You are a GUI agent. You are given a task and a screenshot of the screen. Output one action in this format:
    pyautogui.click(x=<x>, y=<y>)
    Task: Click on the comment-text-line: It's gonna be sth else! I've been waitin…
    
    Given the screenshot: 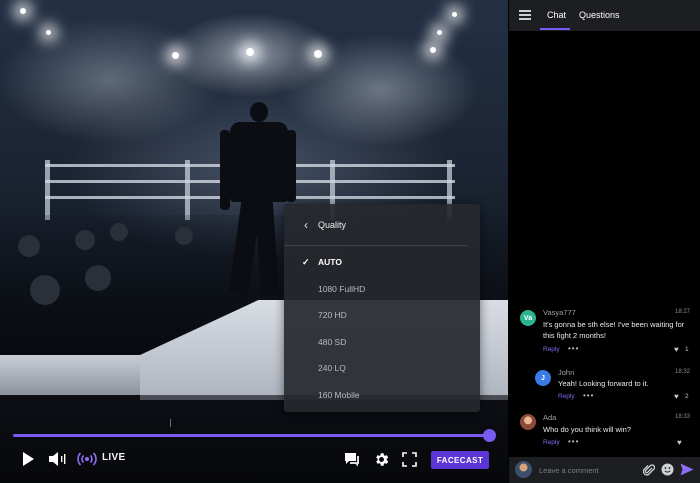 What is the action you would take?
    pyautogui.click(x=614, y=324)
    